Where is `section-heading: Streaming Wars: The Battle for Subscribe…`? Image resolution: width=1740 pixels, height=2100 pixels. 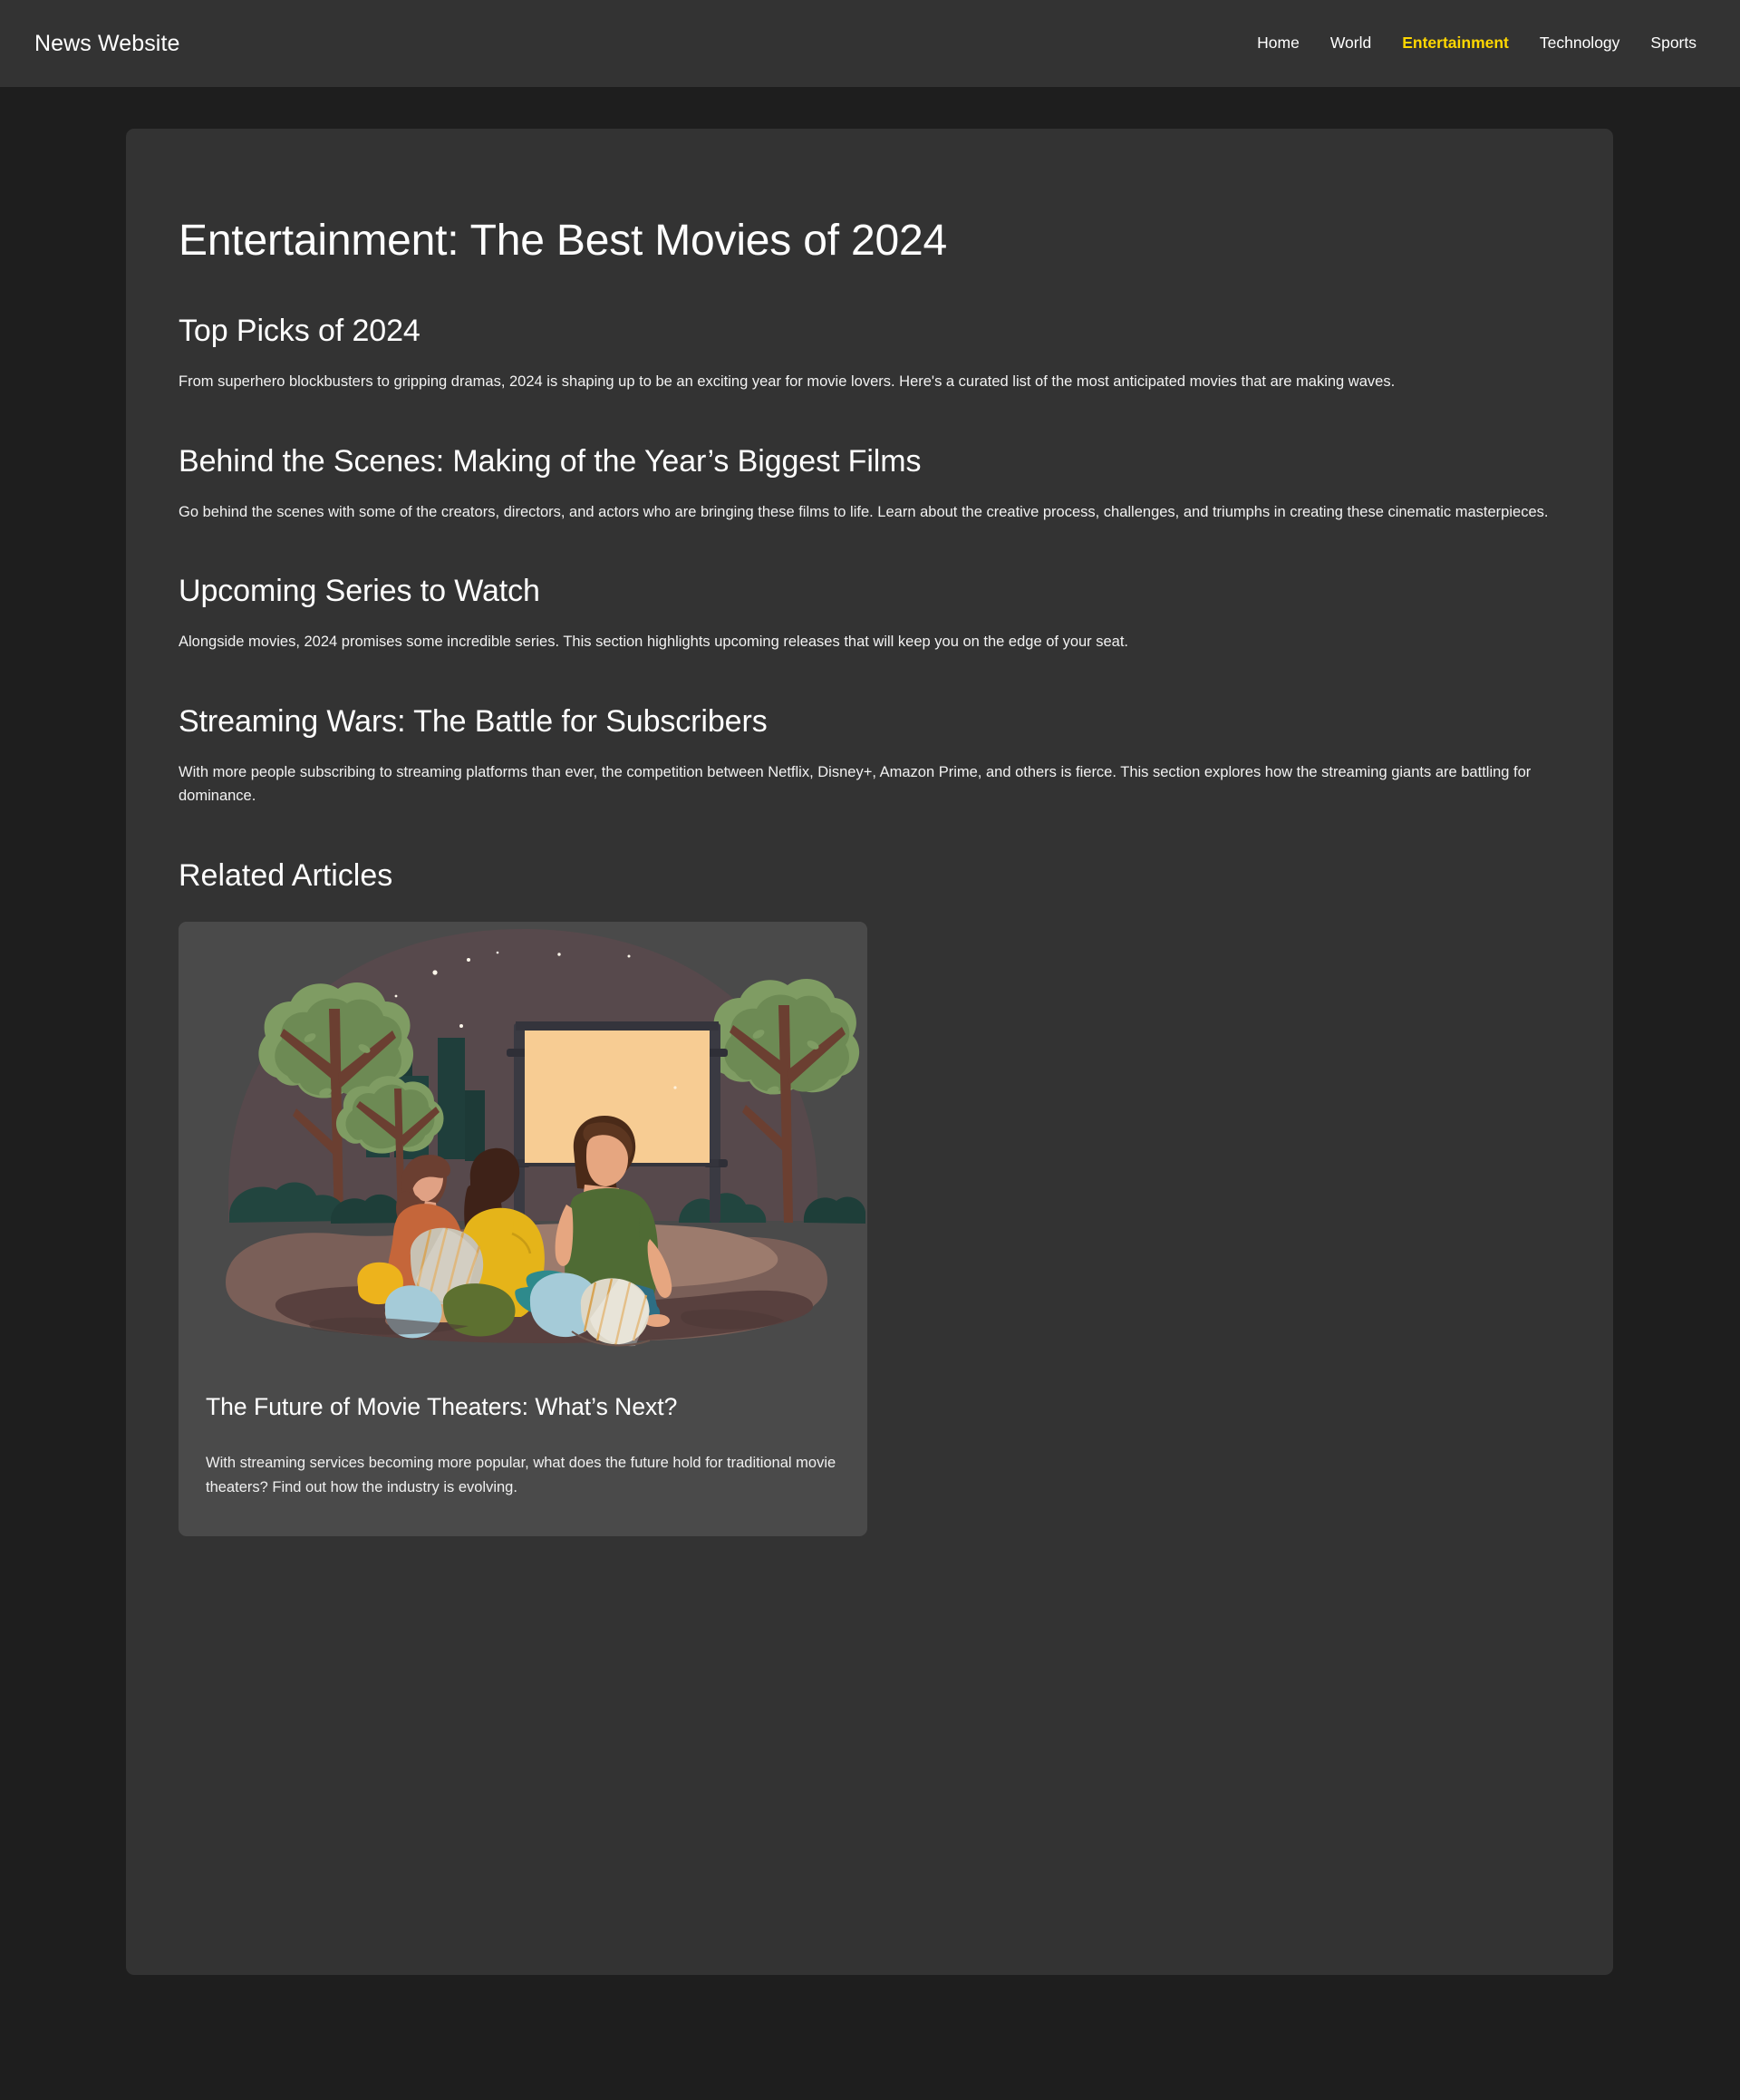 section-heading: Streaming Wars: The Battle for Subscribe… is located at coordinates (473, 721).